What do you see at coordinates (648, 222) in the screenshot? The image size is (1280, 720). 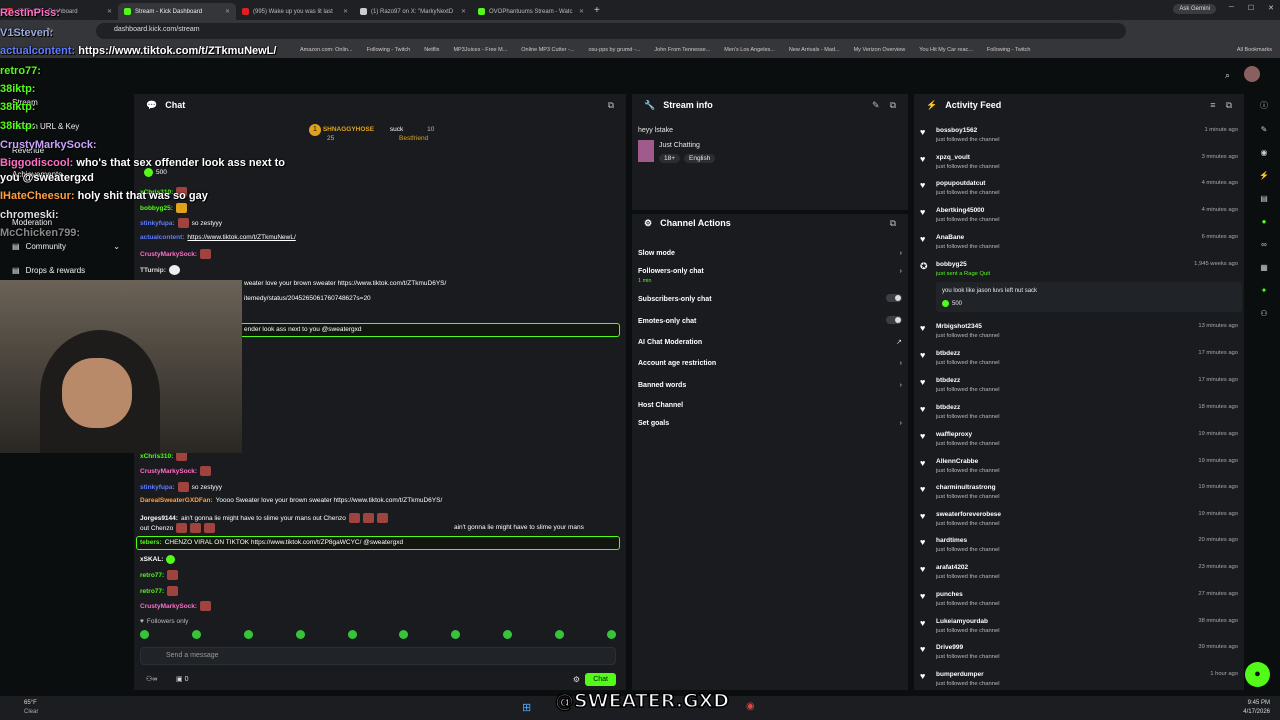 I see `sliders-icon: ⚙` at bounding box center [648, 222].